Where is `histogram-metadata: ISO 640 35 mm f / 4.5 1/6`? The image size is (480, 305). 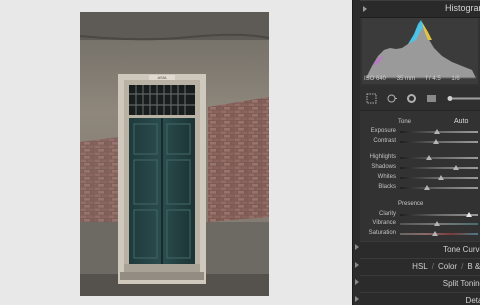
histogram-metadata: ISO 640 35 mm f / 4.5 1/6 is located at coordinates (416, 79).